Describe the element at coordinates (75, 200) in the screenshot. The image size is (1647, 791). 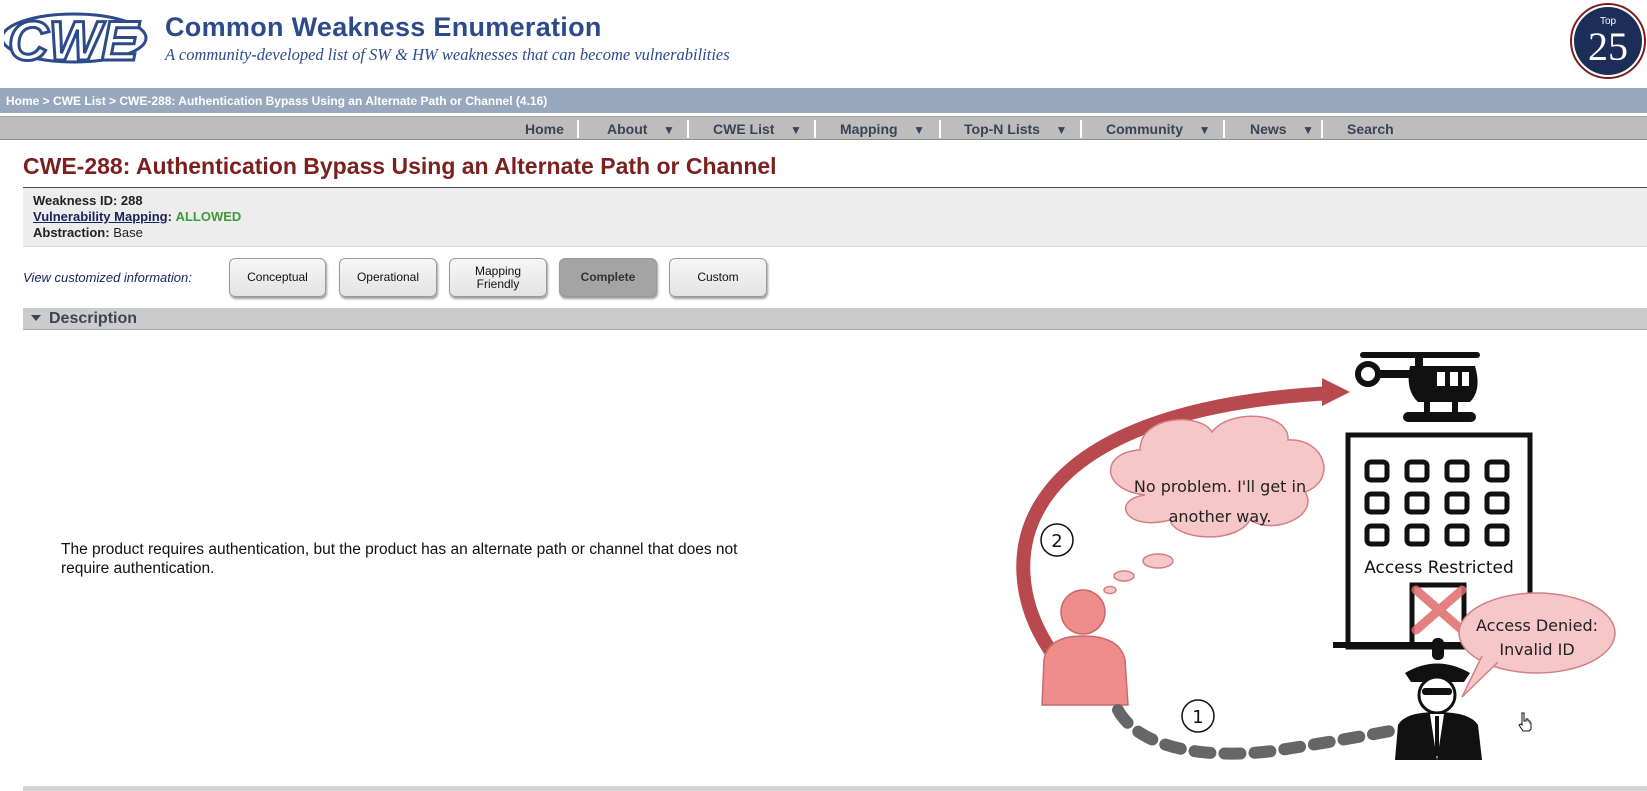
I see `weakness-id-label: Weakness ID:` at that location.